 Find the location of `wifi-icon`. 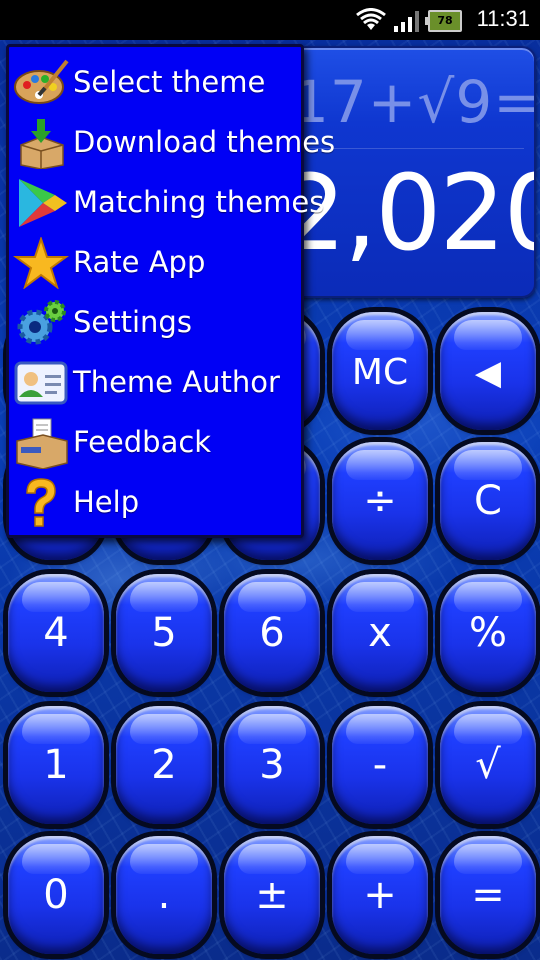

wifi-icon is located at coordinates (371, 19).